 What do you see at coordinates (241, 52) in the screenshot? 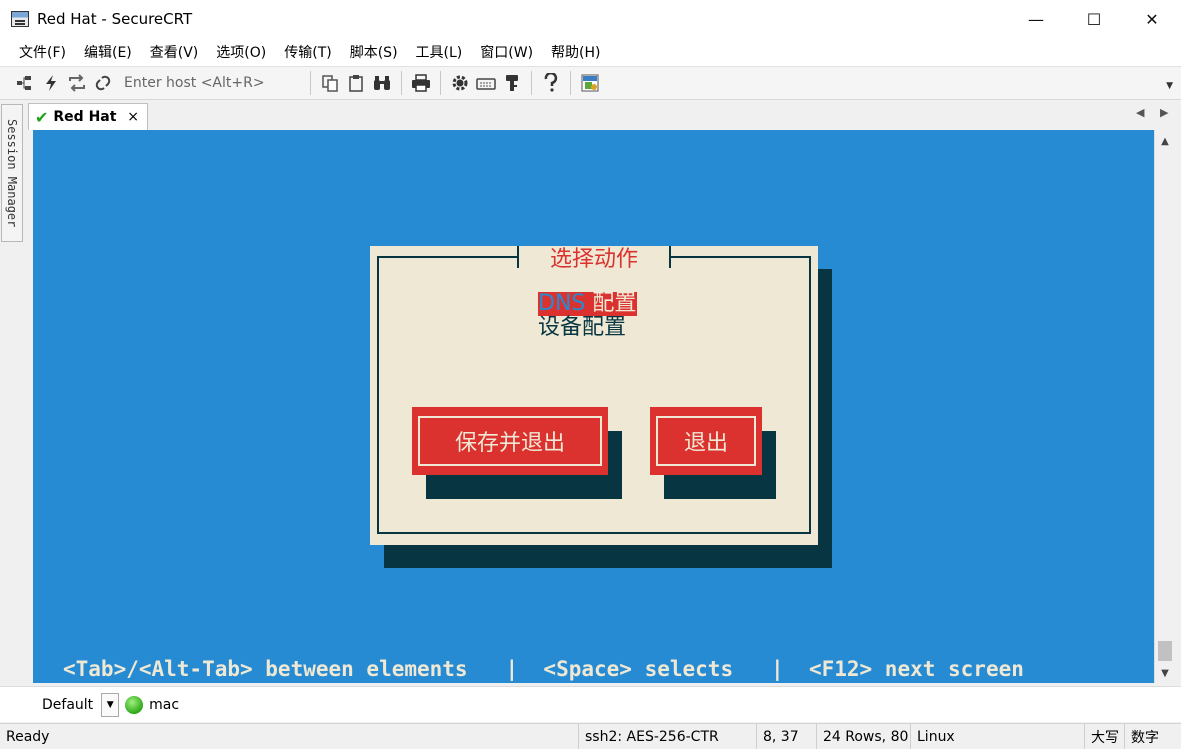
I see `menu-options: 选项(O)` at bounding box center [241, 52].